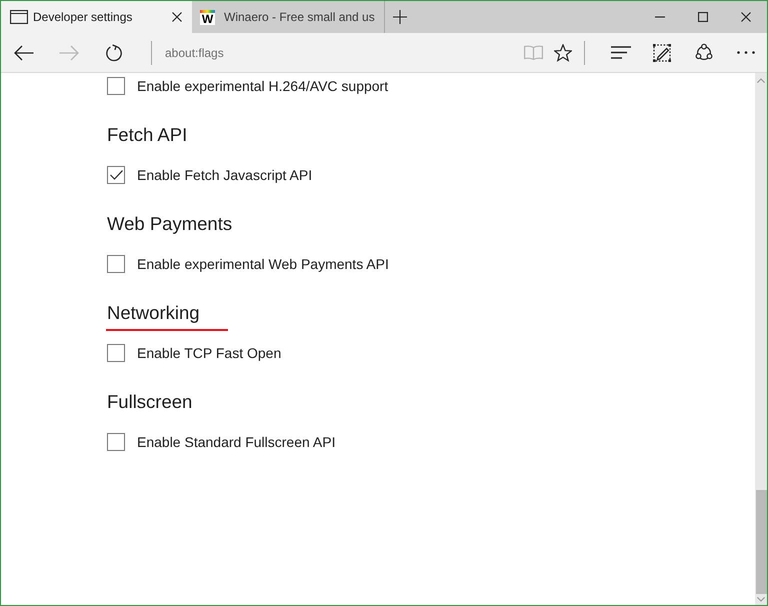 The height and width of the screenshot is (606, 768). Describe the element at coordinates (400, 17) in the screenshot. I see `plus-icon` at that location.